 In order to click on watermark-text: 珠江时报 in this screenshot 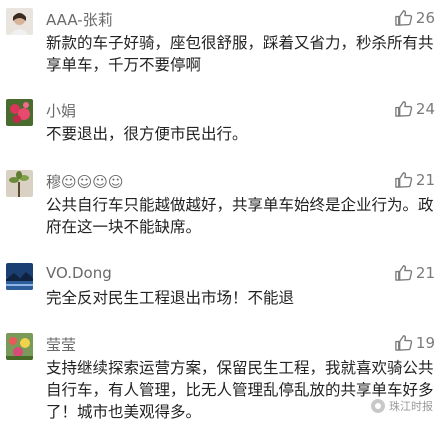, I will do `click(411, 406)`.